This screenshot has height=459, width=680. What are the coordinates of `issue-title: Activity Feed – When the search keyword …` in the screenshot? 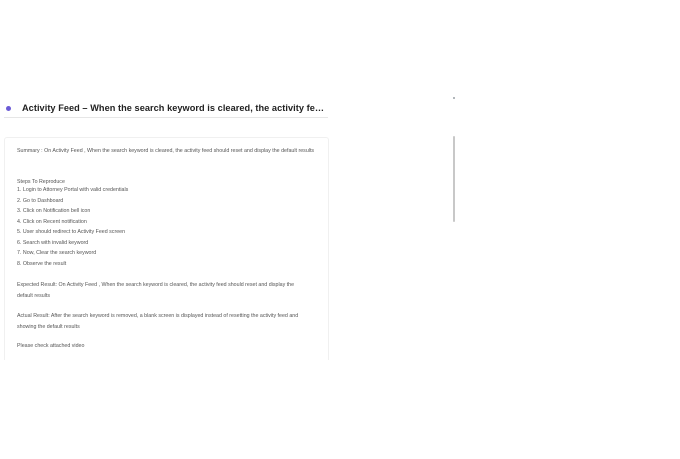 It's located at (175, 108).